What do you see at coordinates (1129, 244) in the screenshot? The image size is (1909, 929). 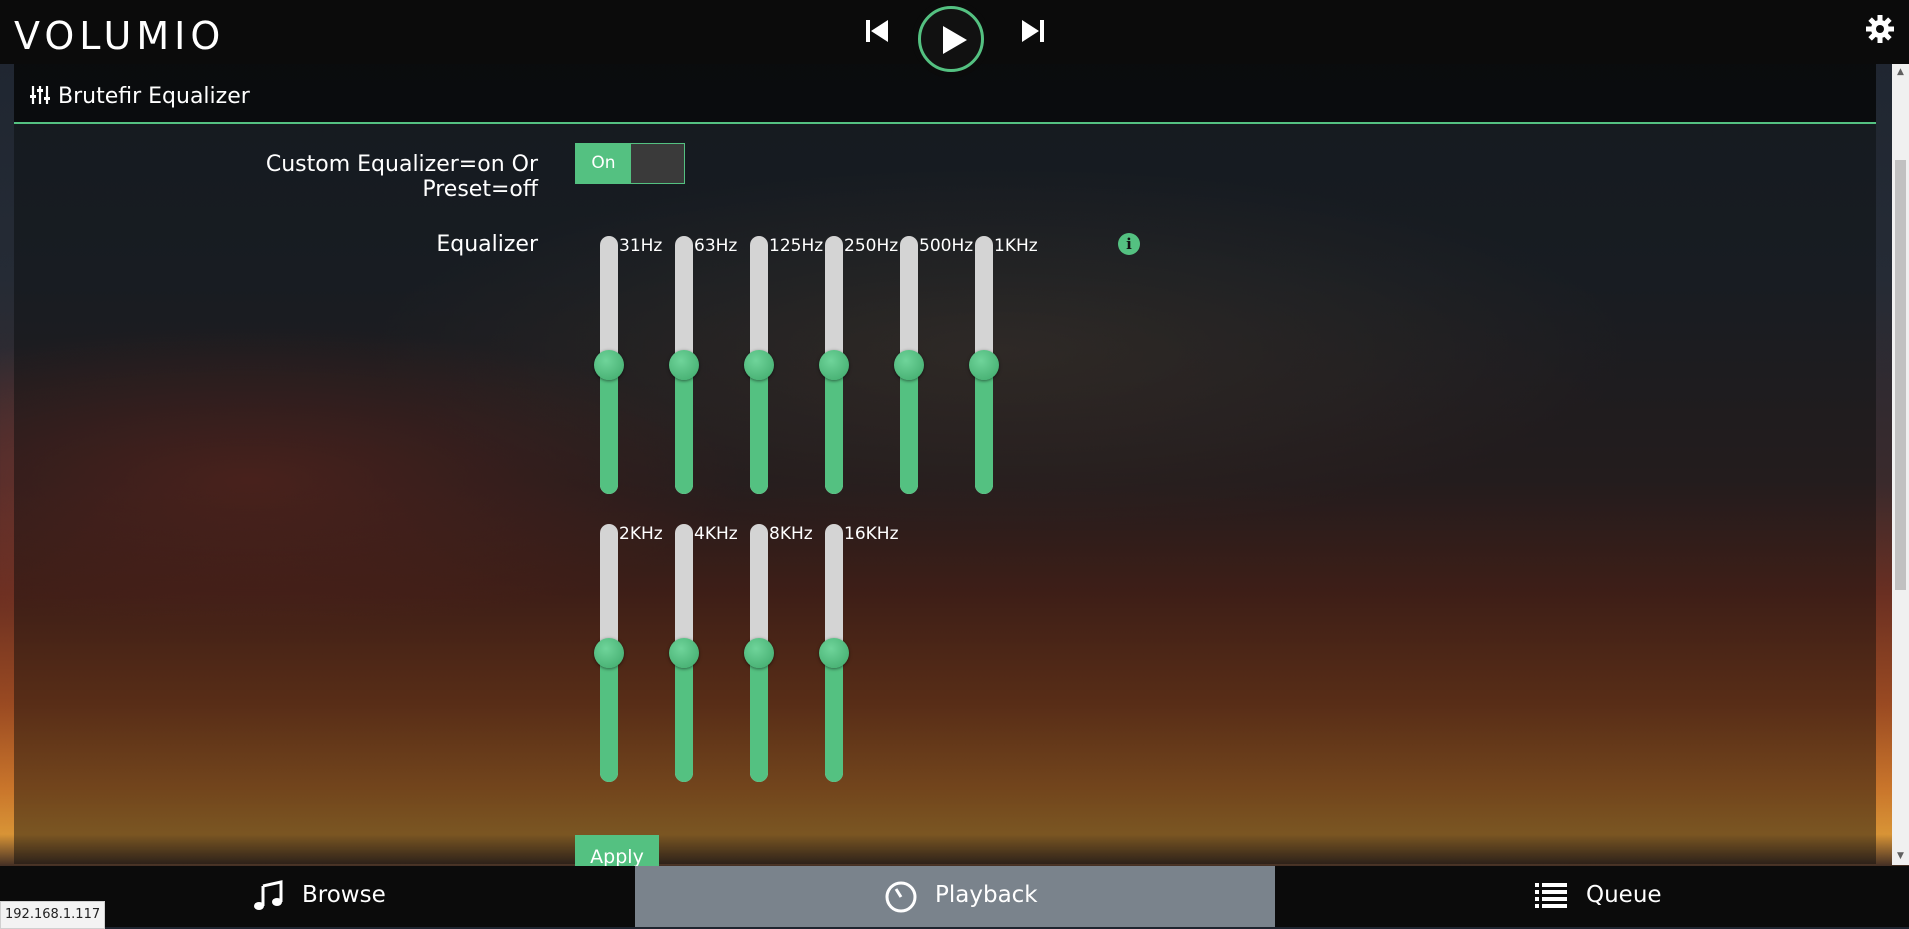 I see `info-icon: i` at bounding box center [1129, 244].